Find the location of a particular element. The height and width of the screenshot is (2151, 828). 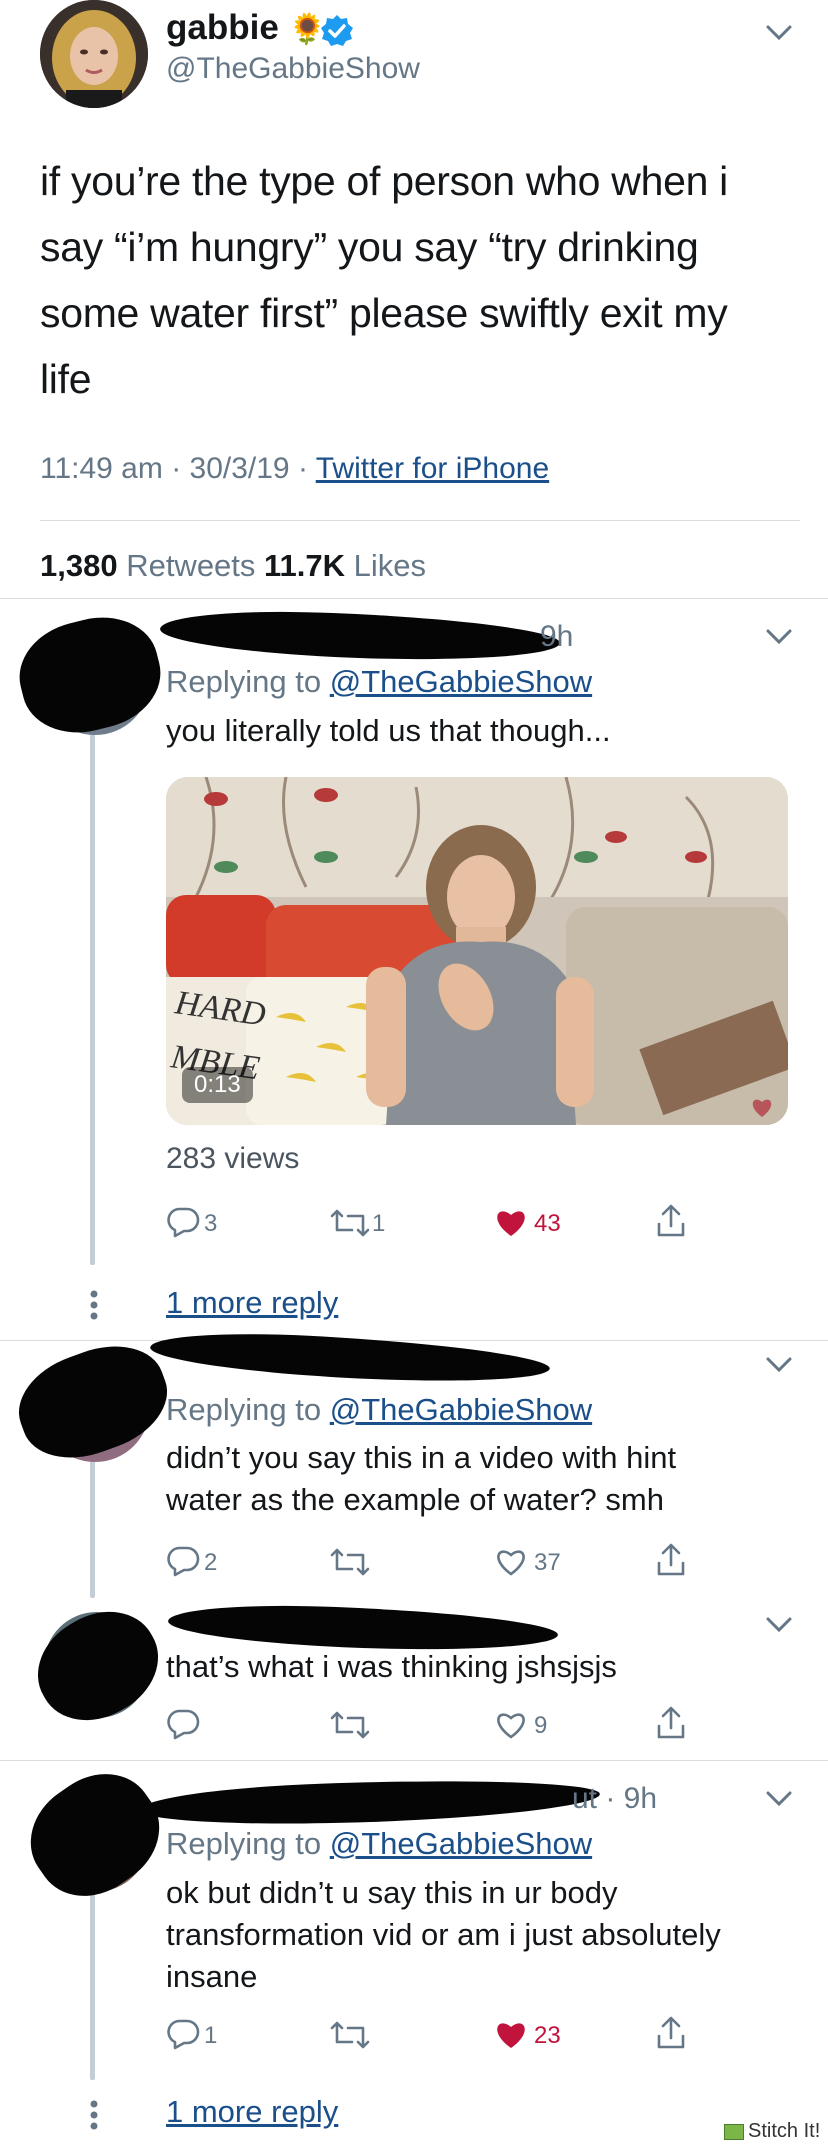

tweet-stats: 1,380 Retweets 11.7K Likes is located at coordinates (233, 566).